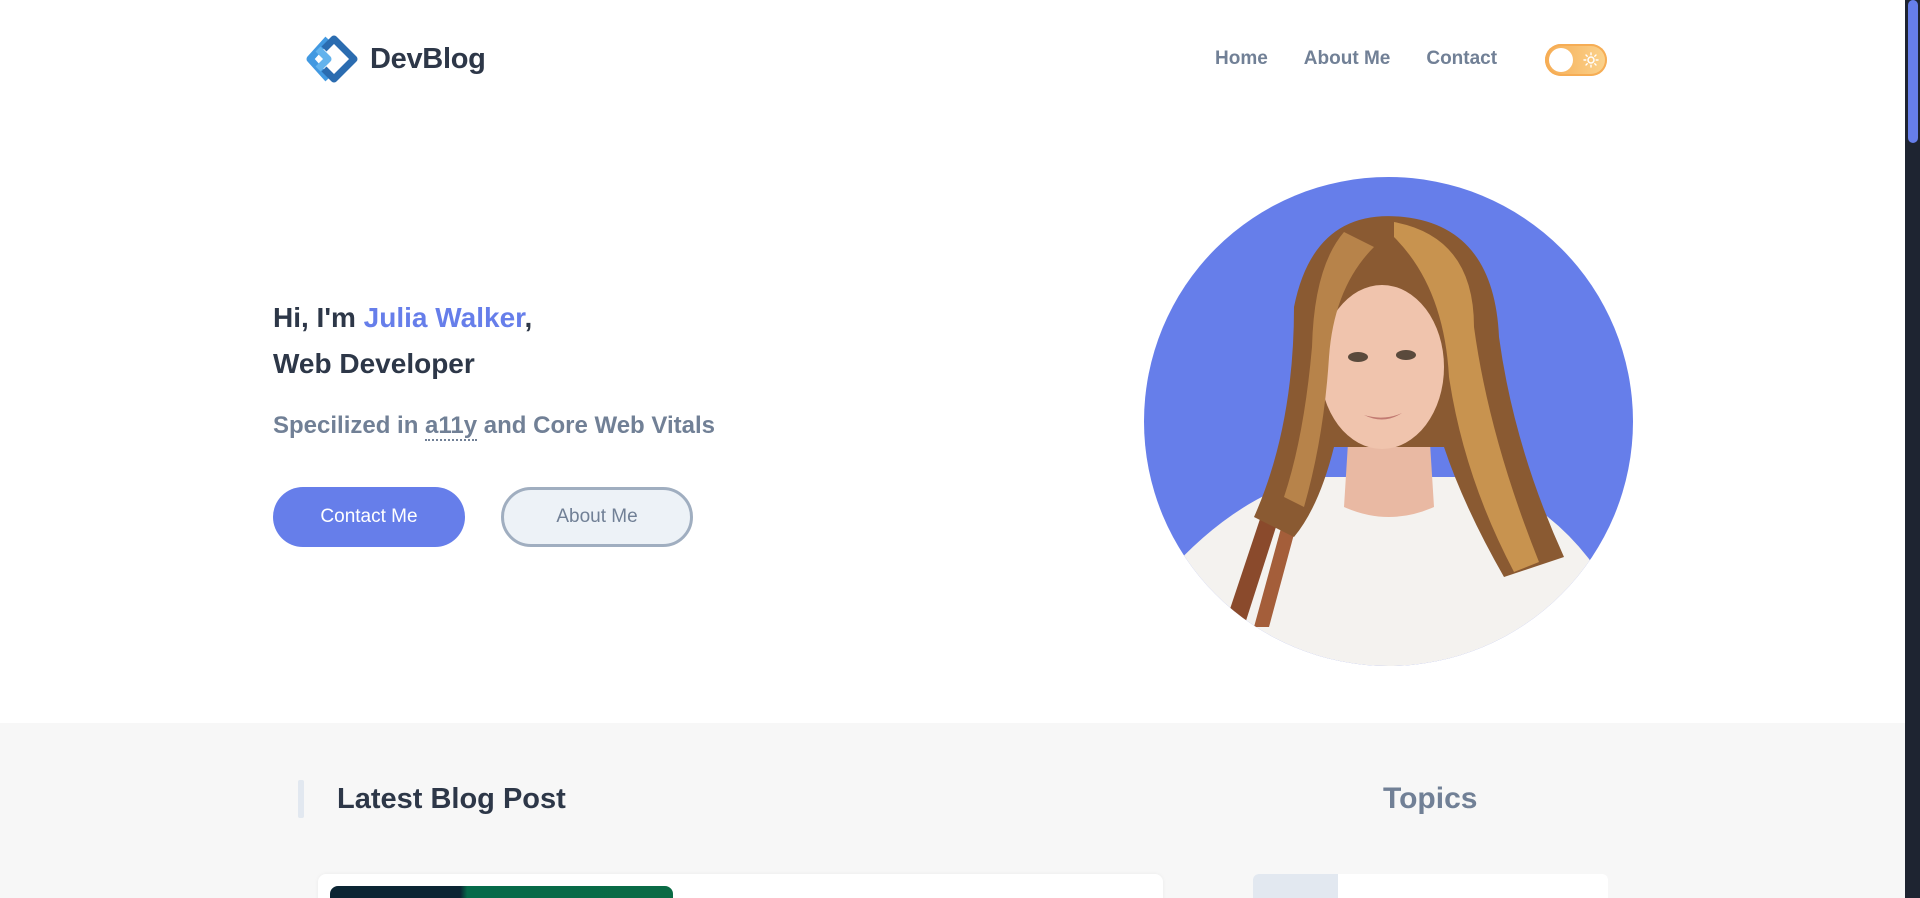 This screenshot has height=898, width=1920. Describe the element at coordinates (1576, 60) in the screenshot. I see `theme-toggle` at that location.